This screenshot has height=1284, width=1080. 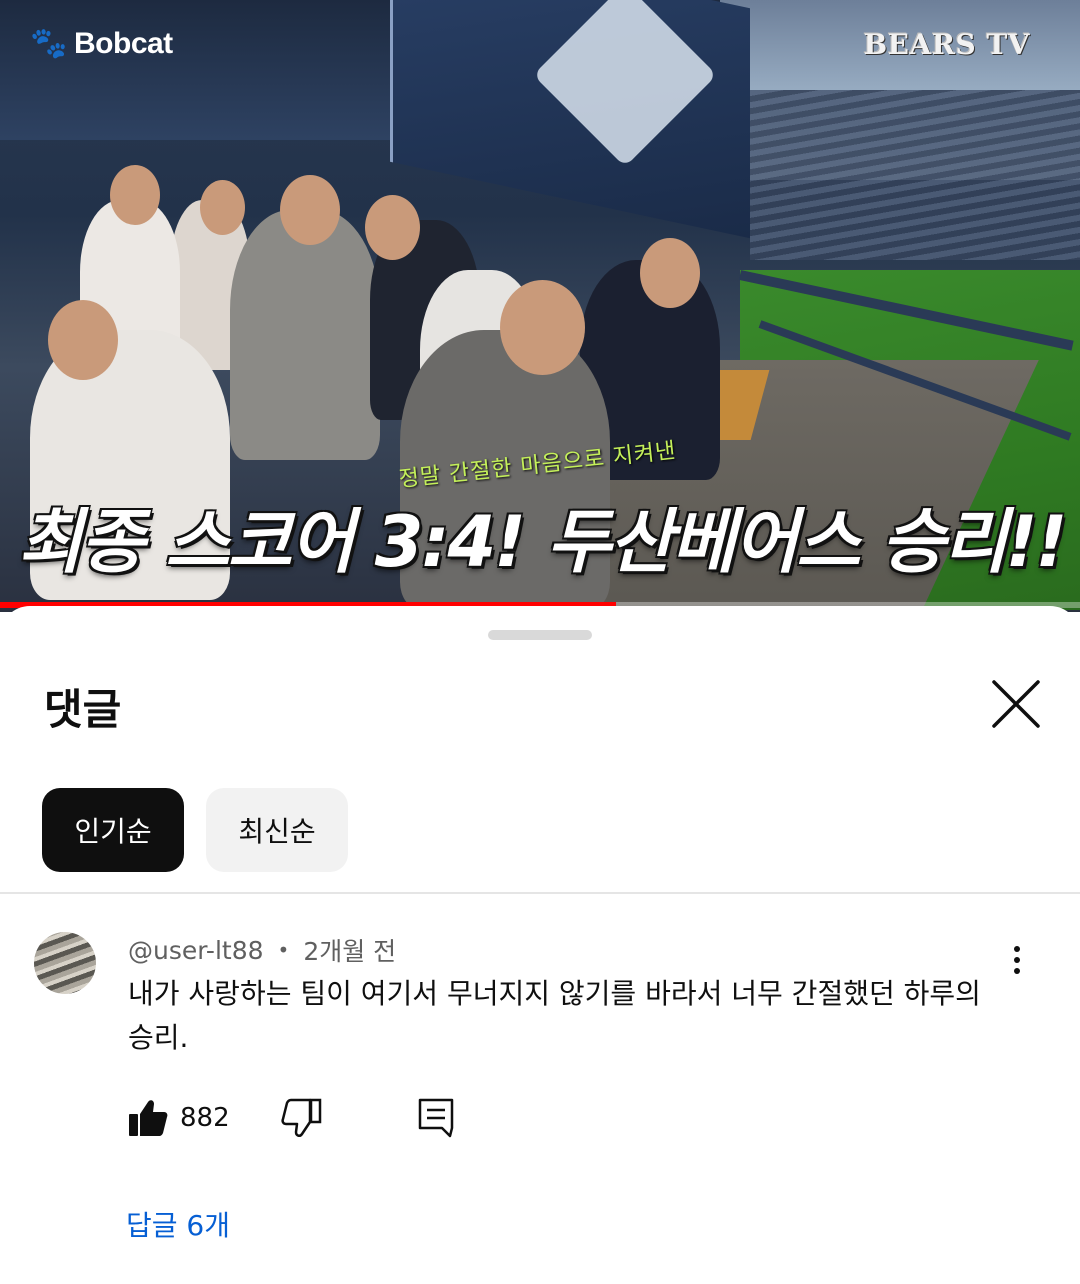 What do you see at coordinates (540, 893) in the screenshot?
I see `divider` at bounding box center [540, 893].